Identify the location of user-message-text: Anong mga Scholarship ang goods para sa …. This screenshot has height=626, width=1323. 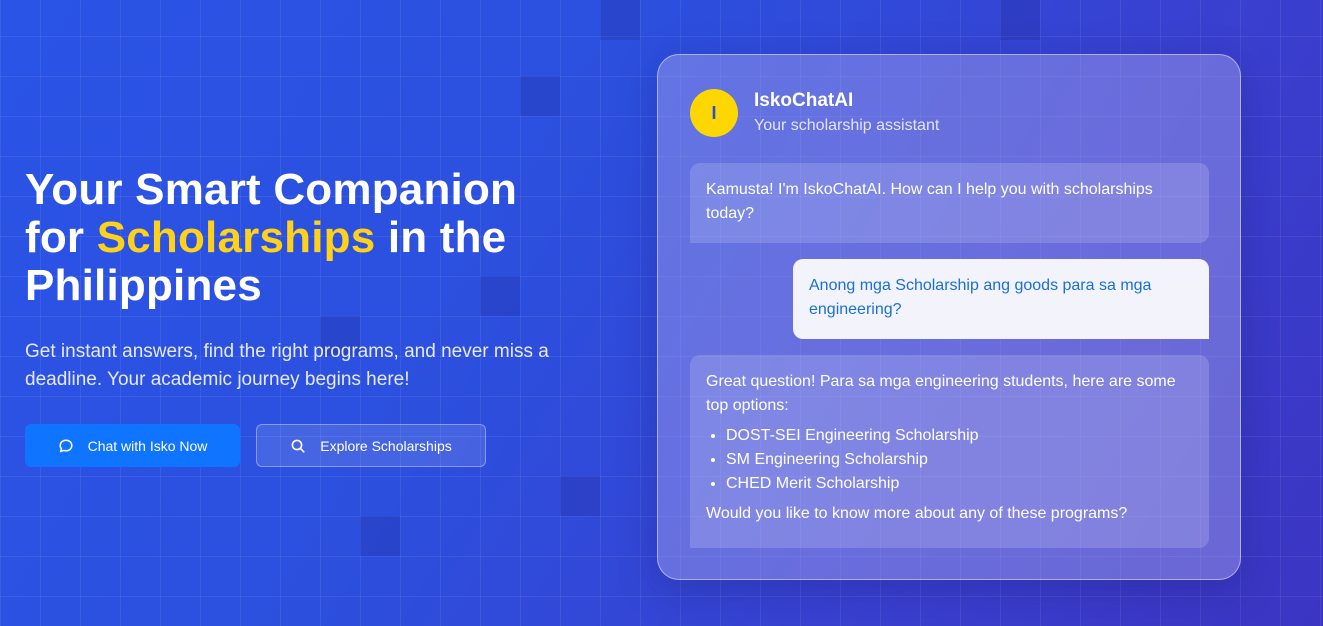
(980, 297).